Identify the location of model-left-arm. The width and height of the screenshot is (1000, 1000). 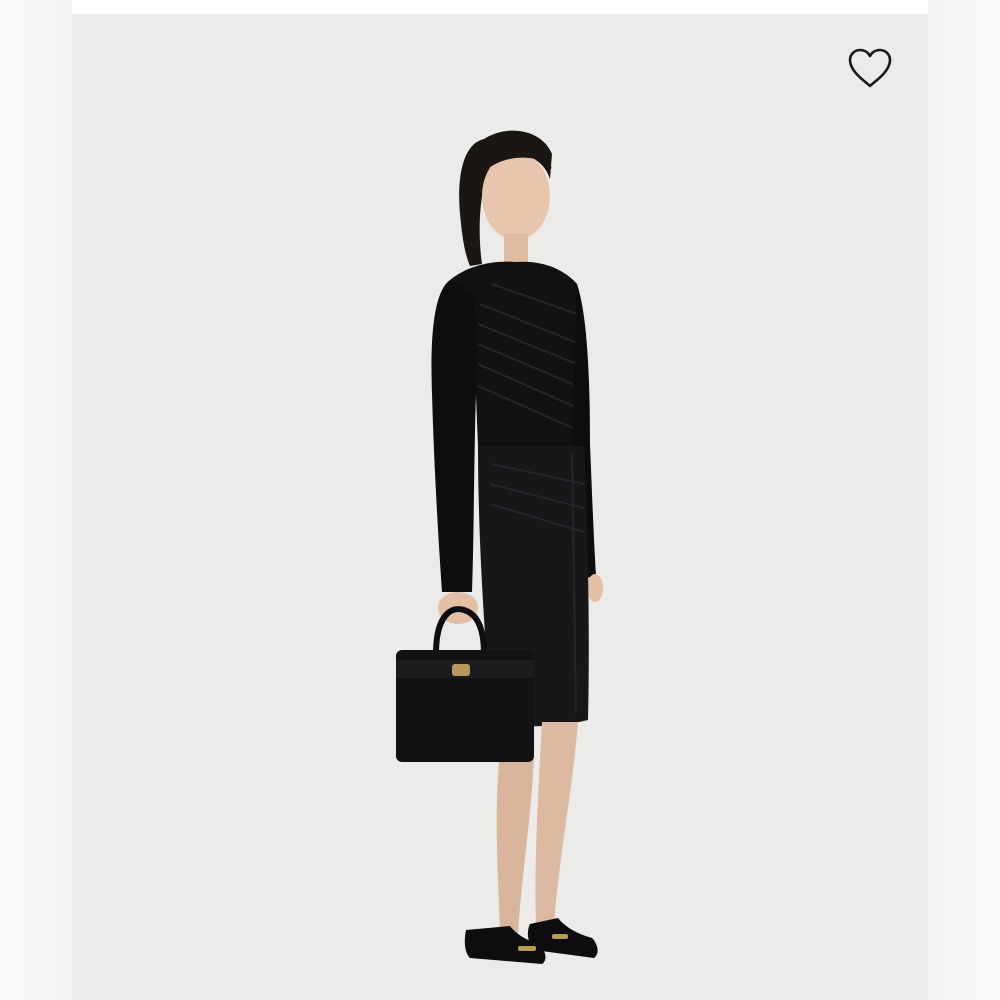
(454, 436).